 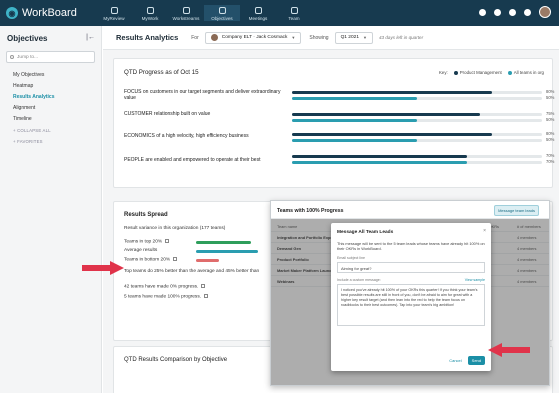 What do you see at coordinates (516, 210) in the screenshot?
I see `message-team-leads-button: Message team leads` at bounding box center [516, 210].